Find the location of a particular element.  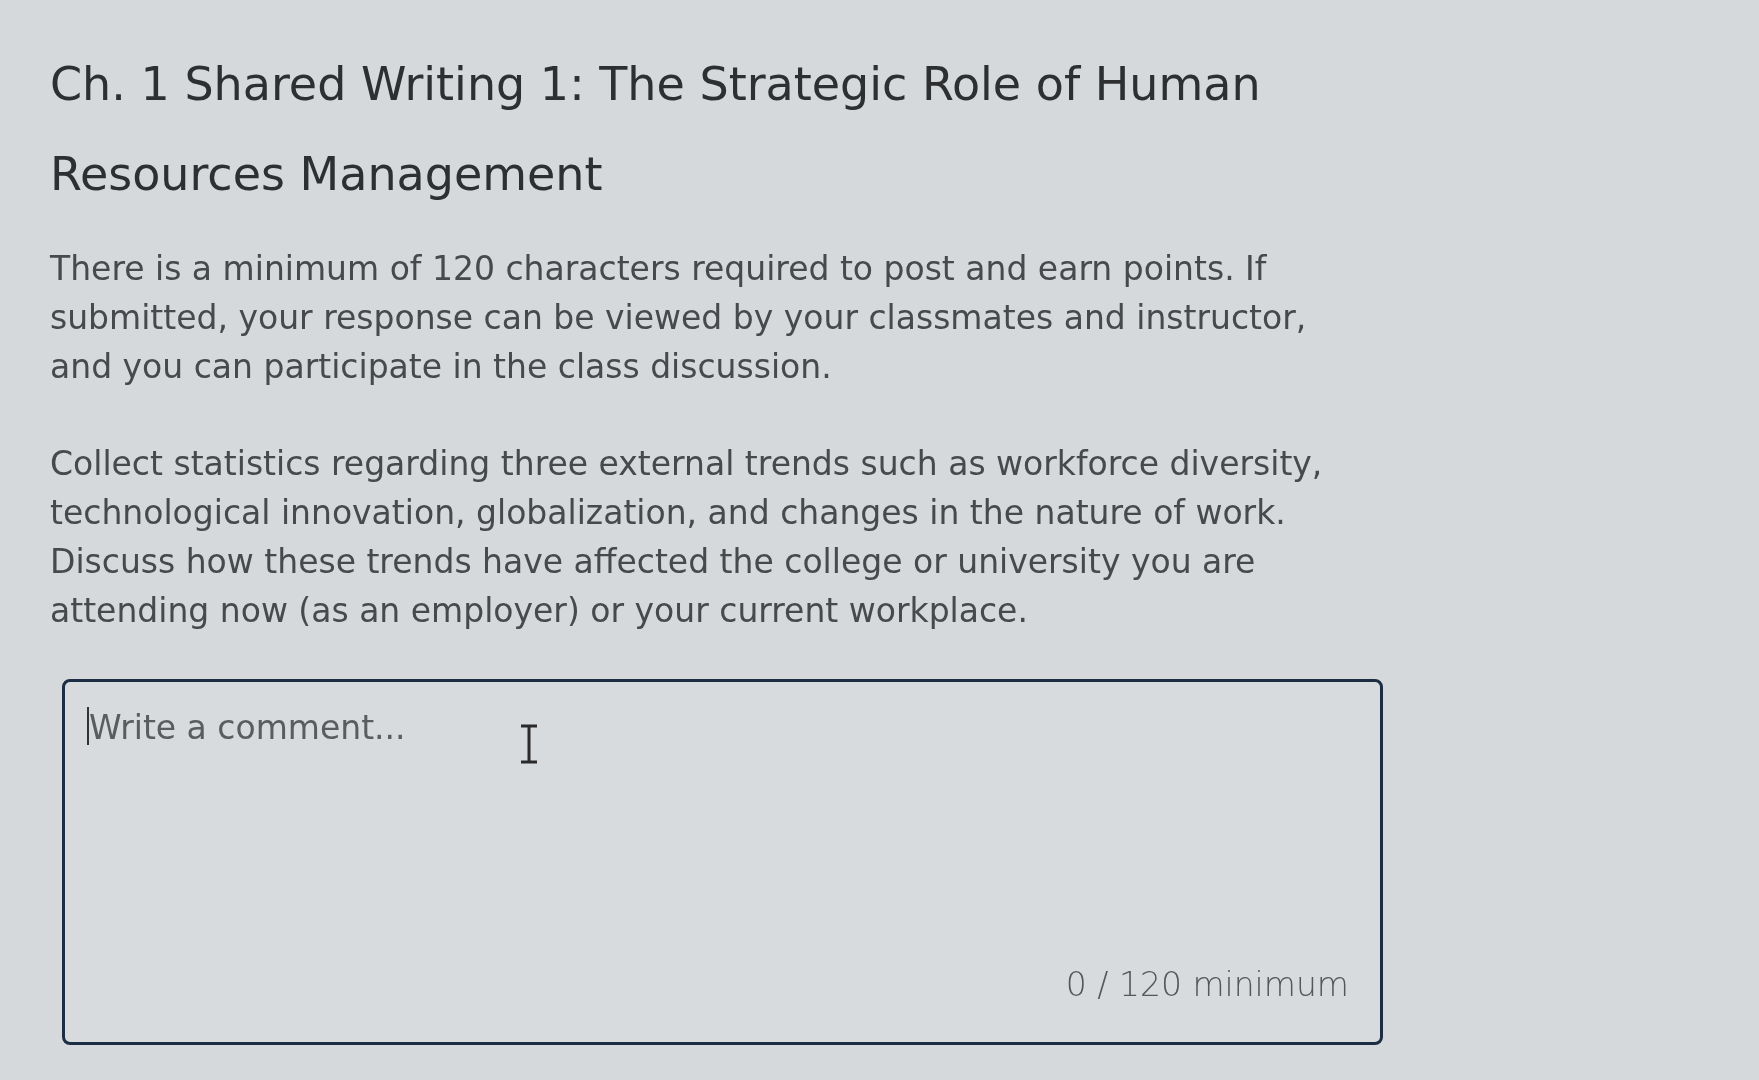

character-counter: 0 / 120 minimum is located at coordinates (1207, 985).